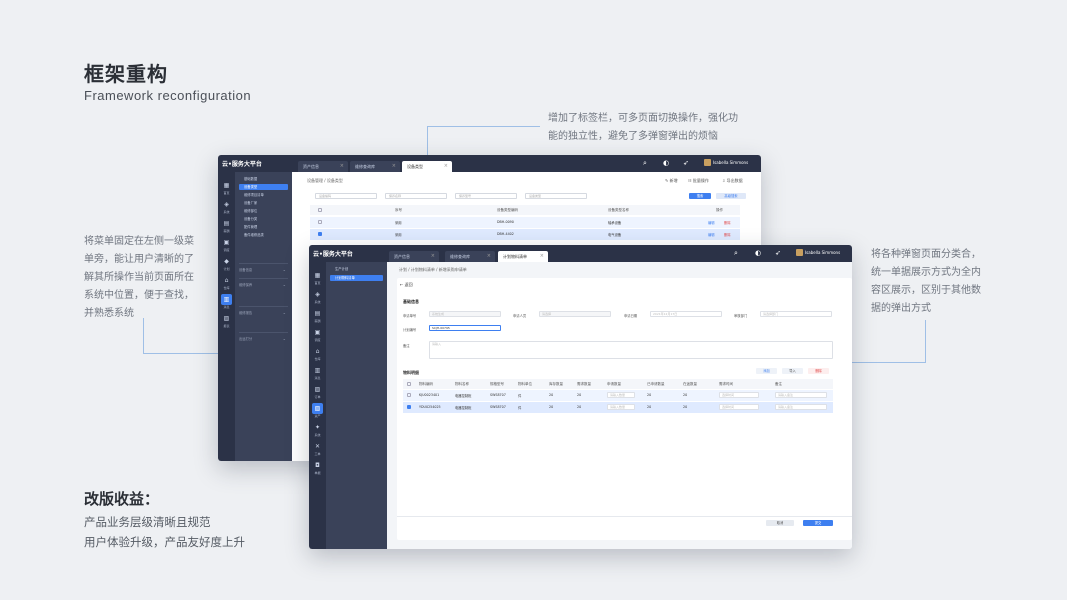  What do you see at coordinates (226, 263) in the screenshot?
I see `plan-icon: ◆ 计划` at bounding box center [226, 263].